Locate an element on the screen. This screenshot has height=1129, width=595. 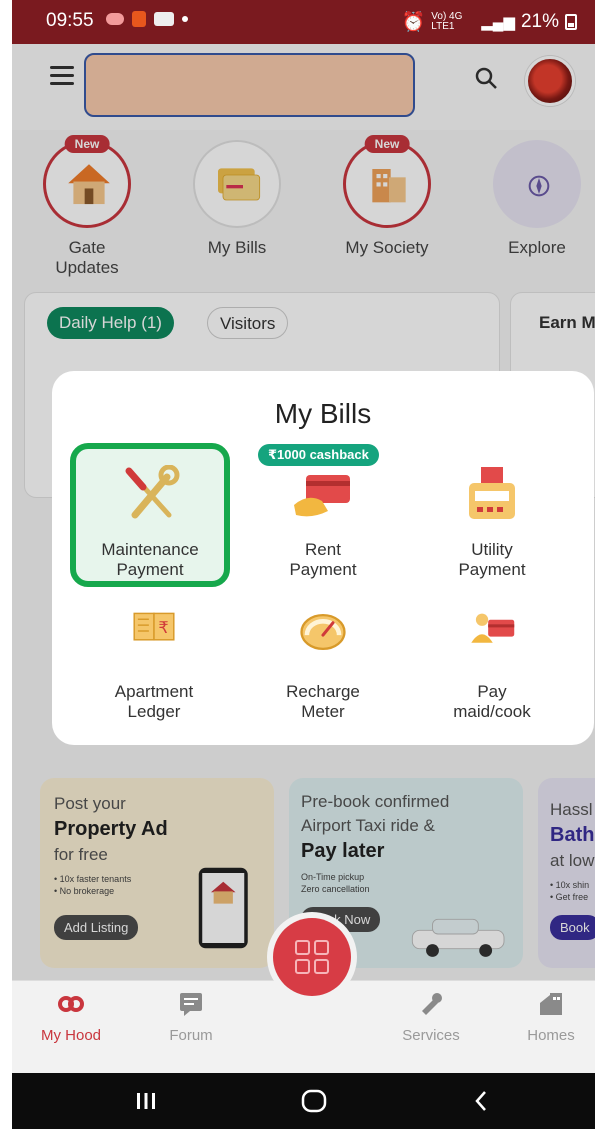
tile-label-line1: Apartment is located at coordinates (154, 691).